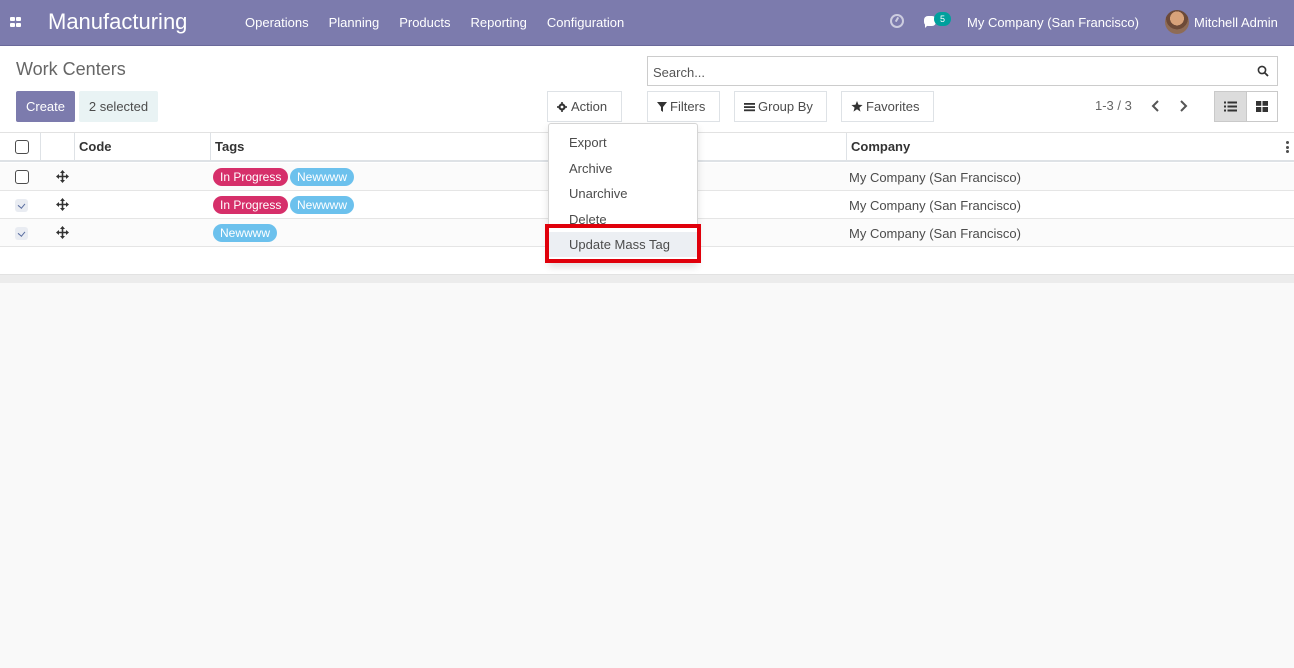 Image resolution: width=1294 pixels, height=668 pixels. Describe the element at coordinates (623, 168) in the screenshot. I see `menu-item-archive: Archive` at that location.